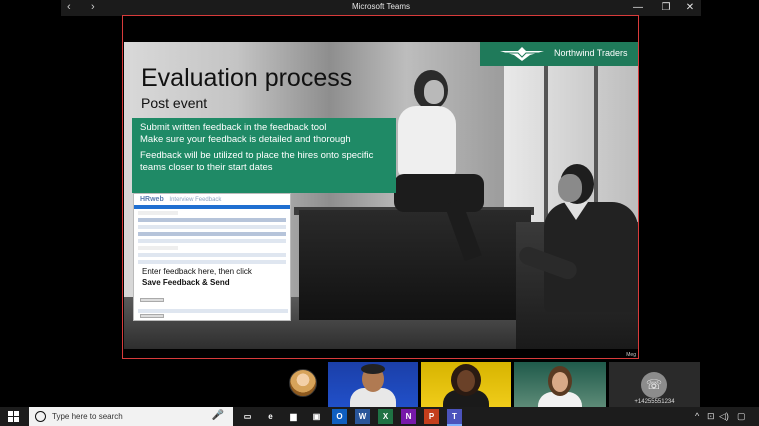 The height and width of the screenshot is (426, 759). What do you see at coordinates (131, 416) in the screenshot?
I see `taskbar-search-box: Type here to search 🎤` at bounding box center [131, 416].